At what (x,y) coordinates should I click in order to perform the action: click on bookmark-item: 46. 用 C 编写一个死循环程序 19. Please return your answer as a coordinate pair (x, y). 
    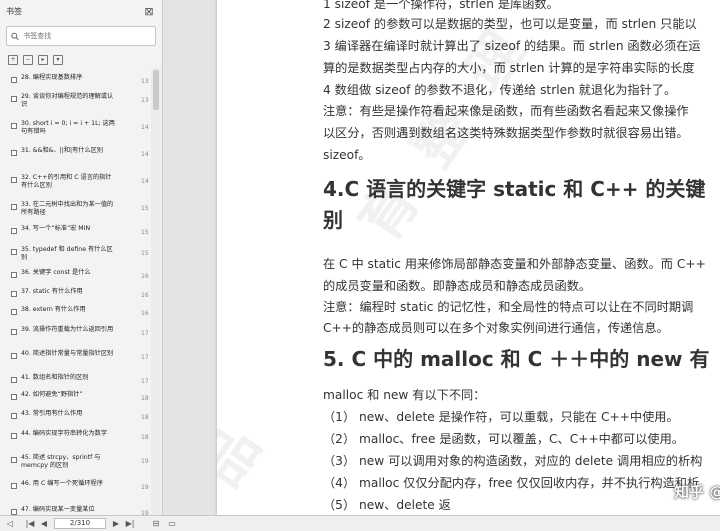
    Looking at the image, I should click on (75, 485).